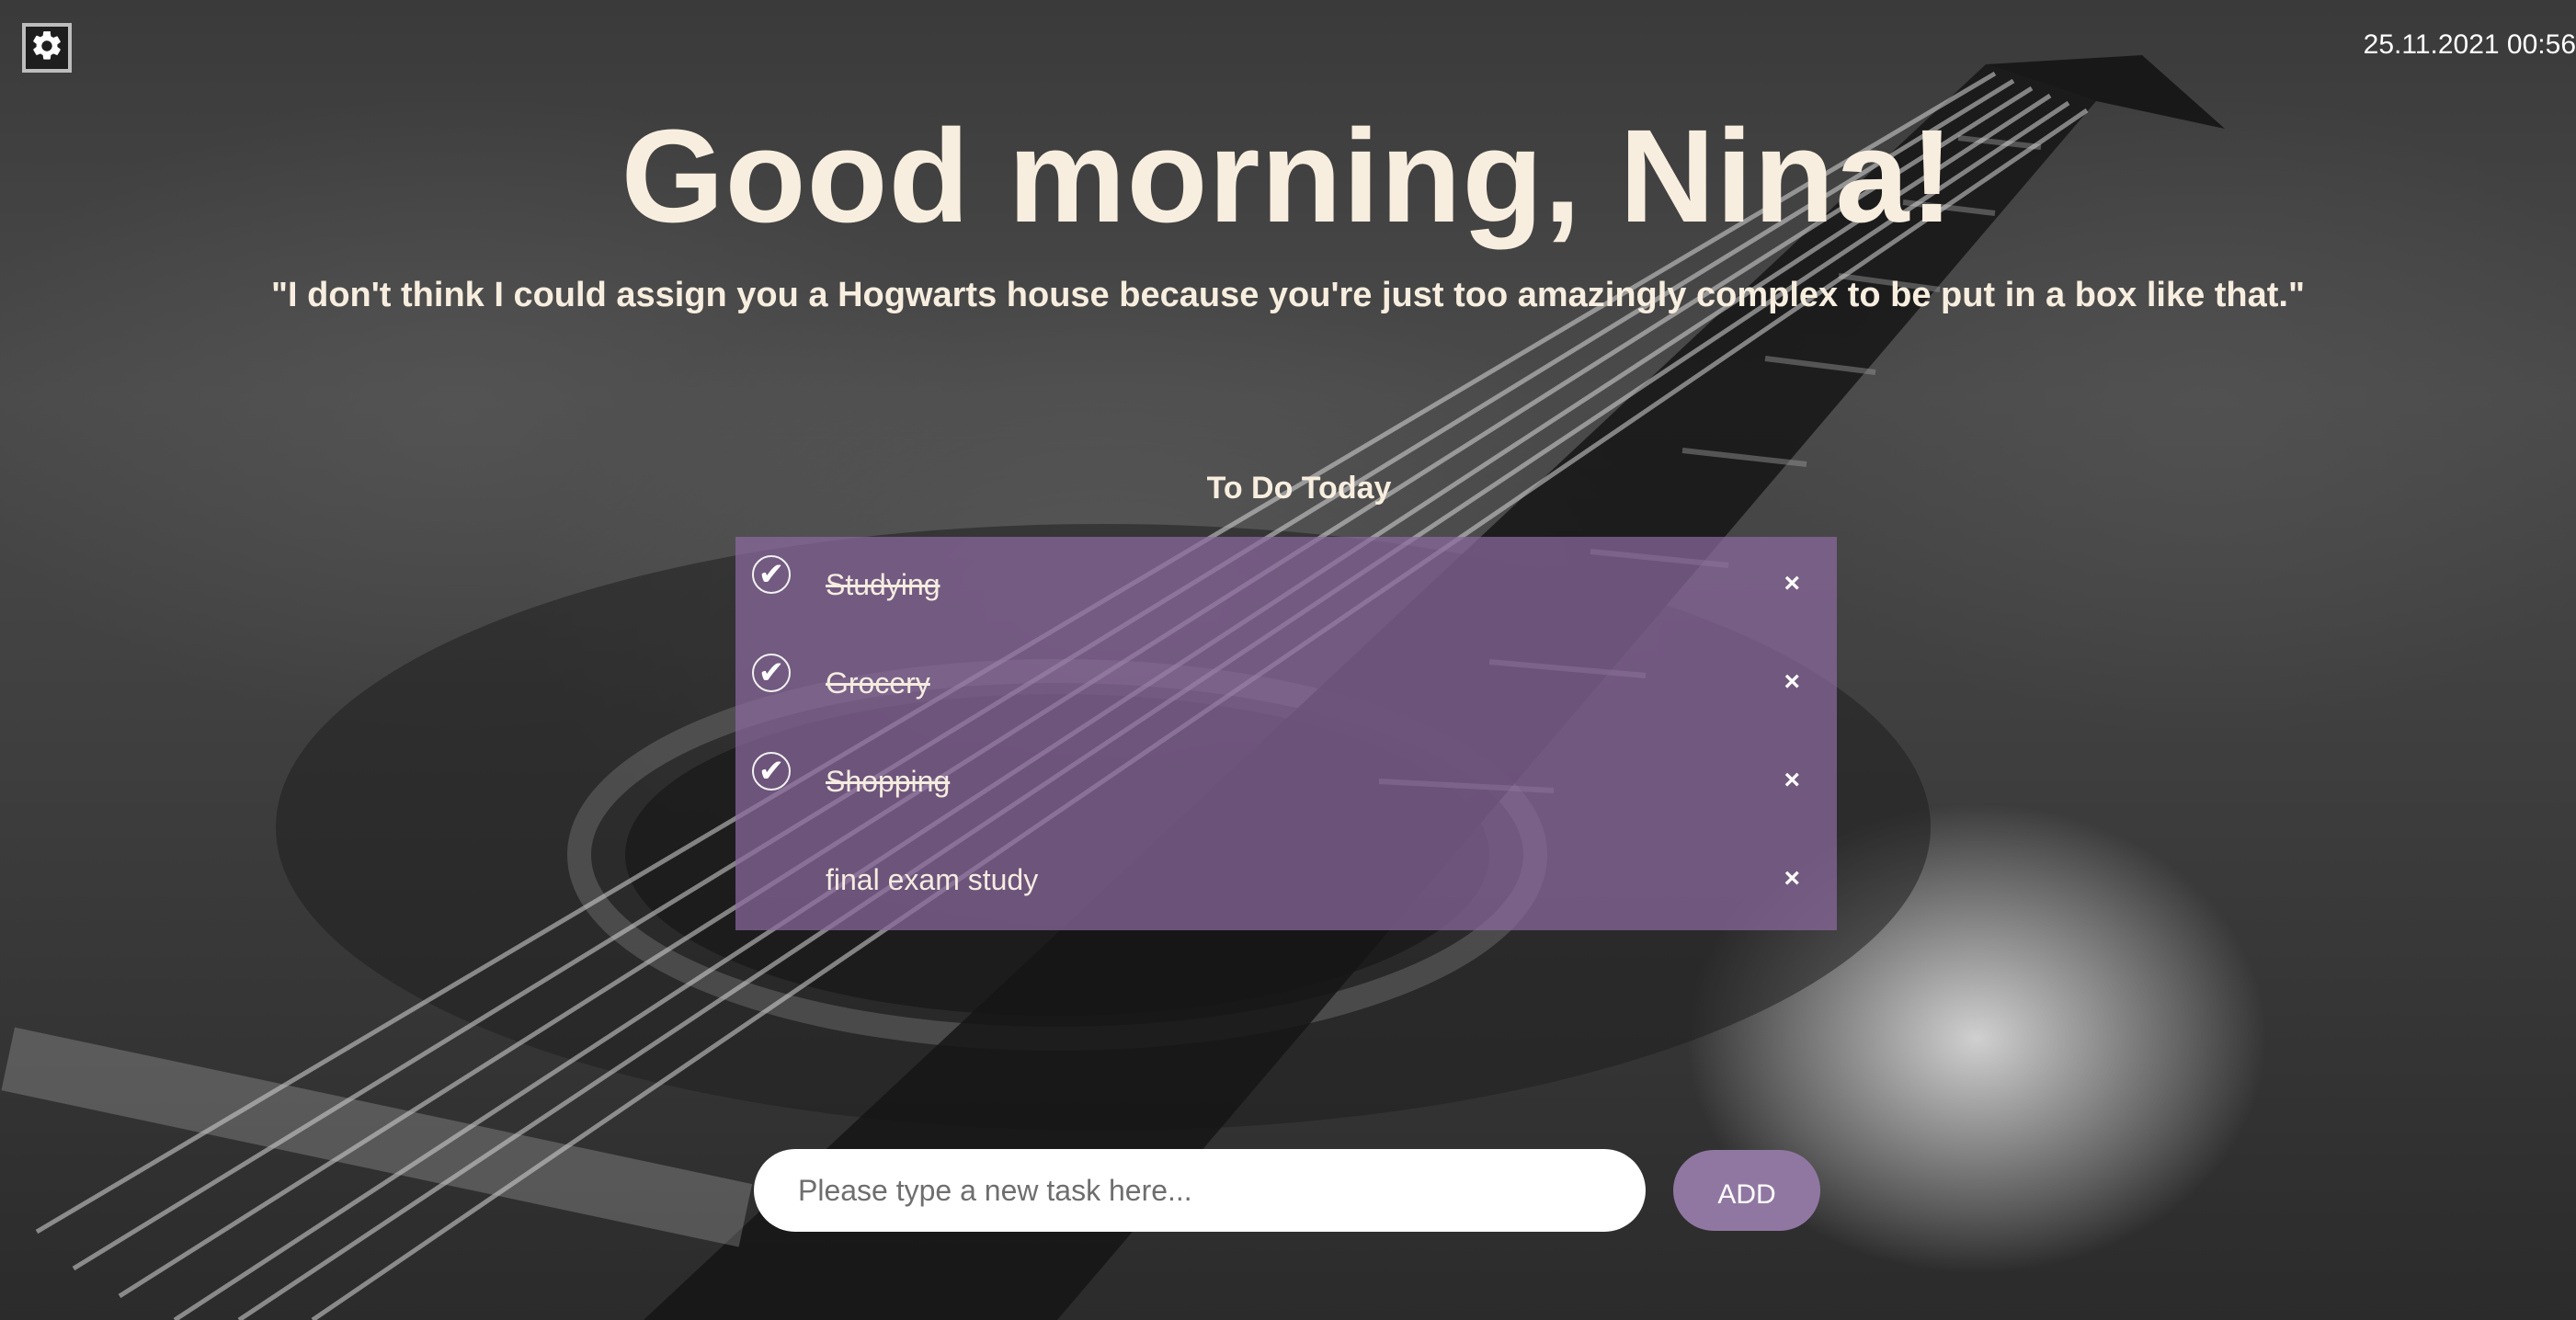 Image resolution: width=2576 pixels, height=1320 pixels. I want to click on add-task-button: ADD, so click(1746, 1190).